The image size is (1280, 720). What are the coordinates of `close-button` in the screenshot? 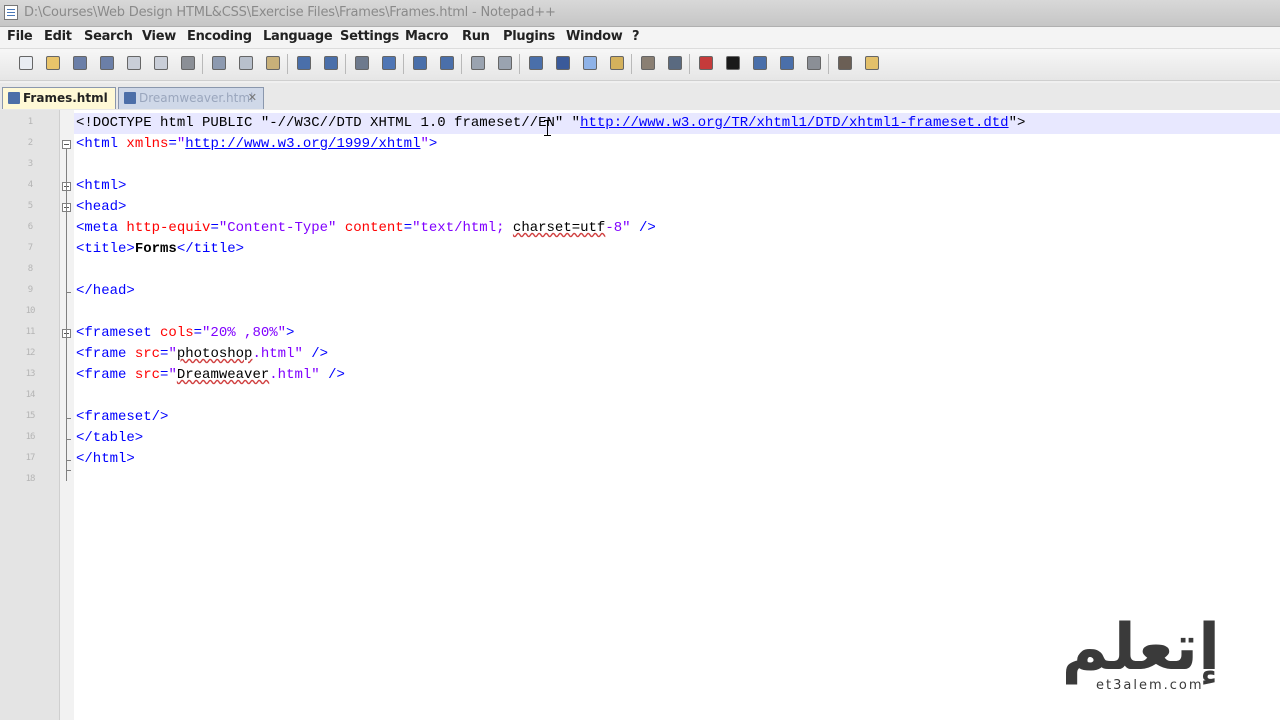 It's located at (134, 63).